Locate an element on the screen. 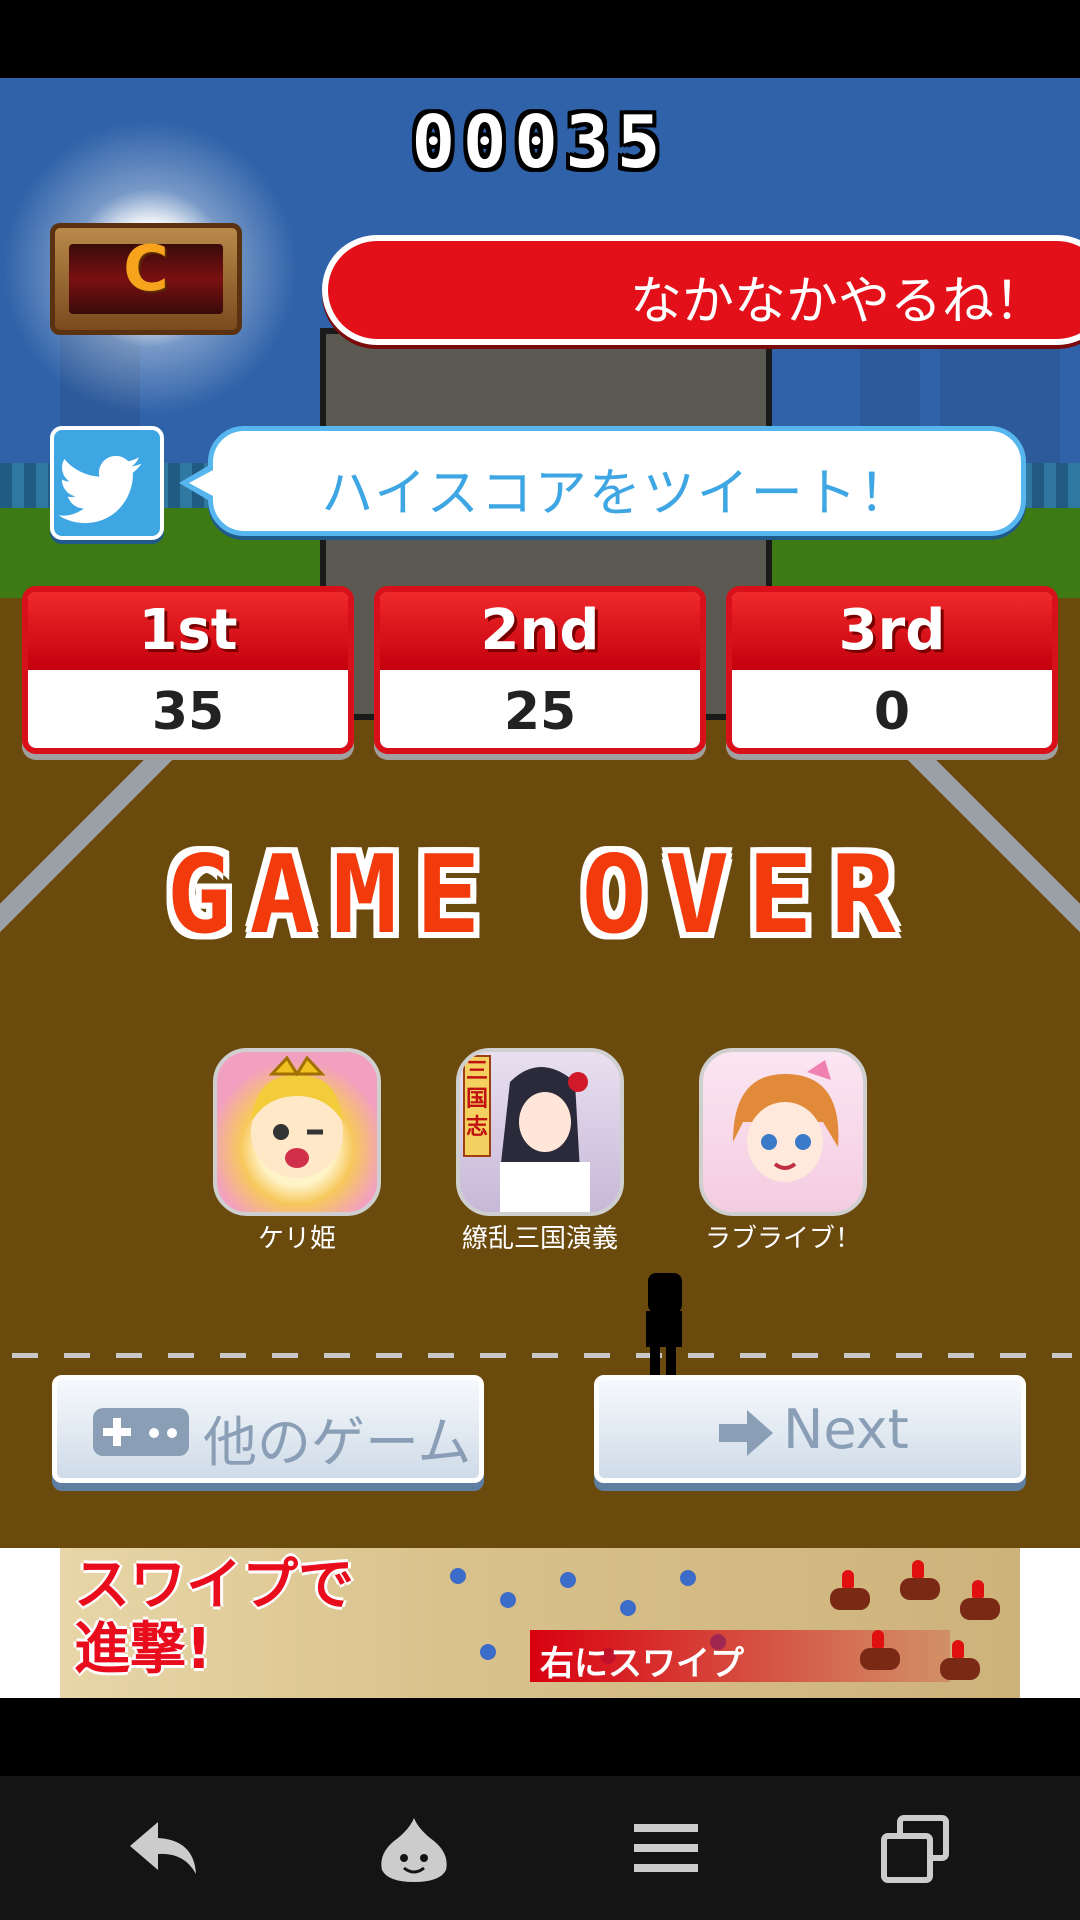 The height and width of the screenshot is (1920, 1080). app-icon-kerihime is located at coordinates (297, 1132).